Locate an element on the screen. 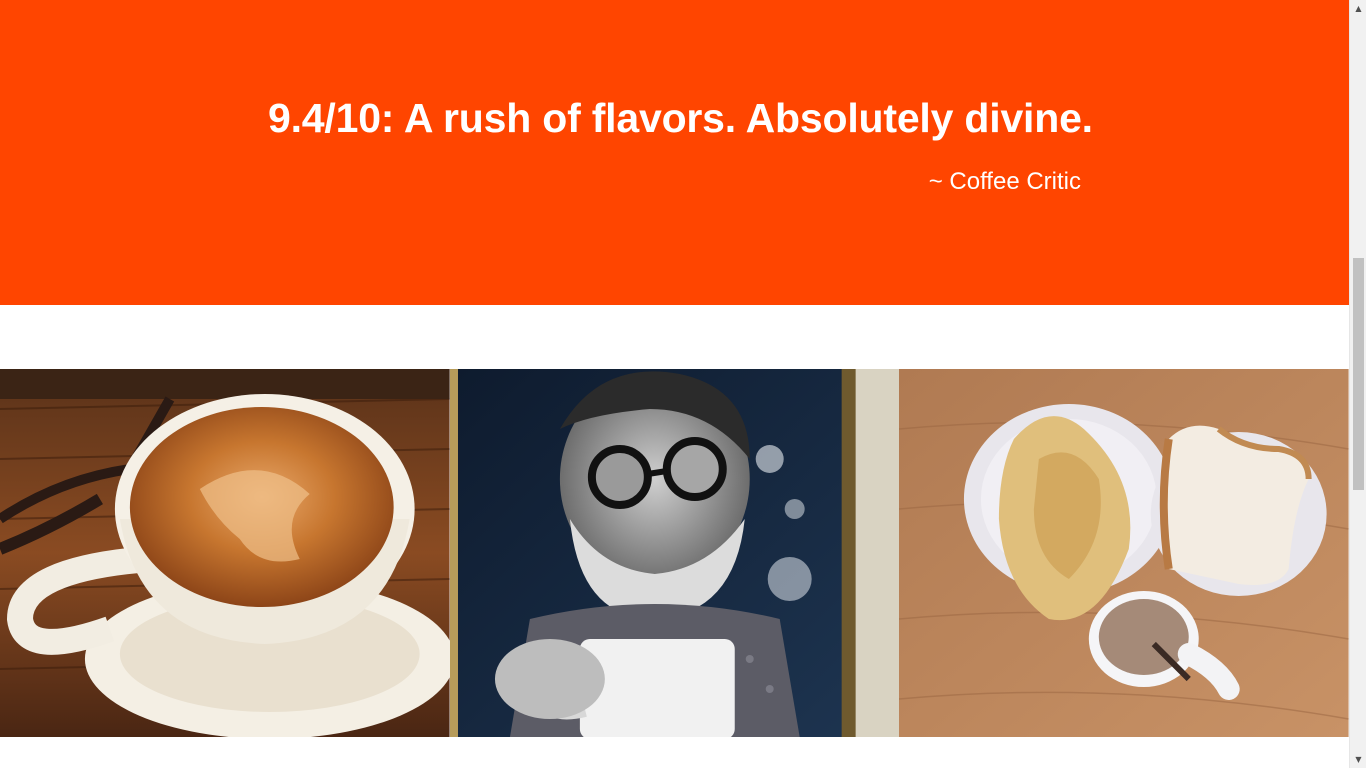  quote-author: ~ Coffee Critic is located at coordinates (1004, 181).